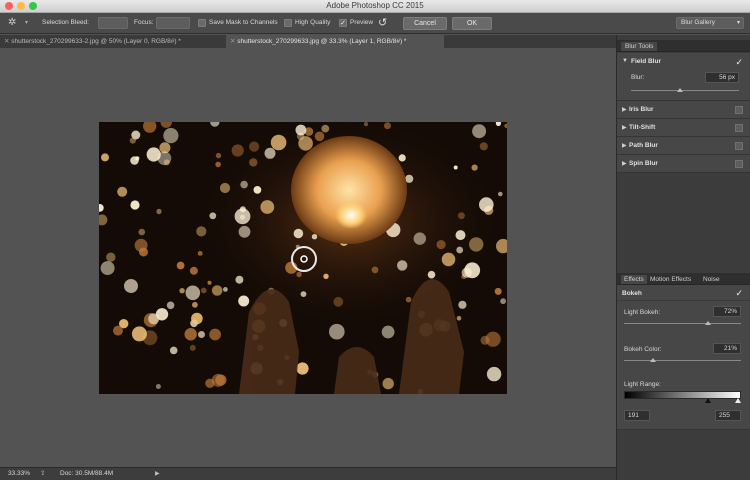 Image resolution: width=750 pixels, height=480 pixels. Describe the element at coordinates (26, 22) in the screenshot. I see `tool-preset-dropdown-icon: ▾` at that location.